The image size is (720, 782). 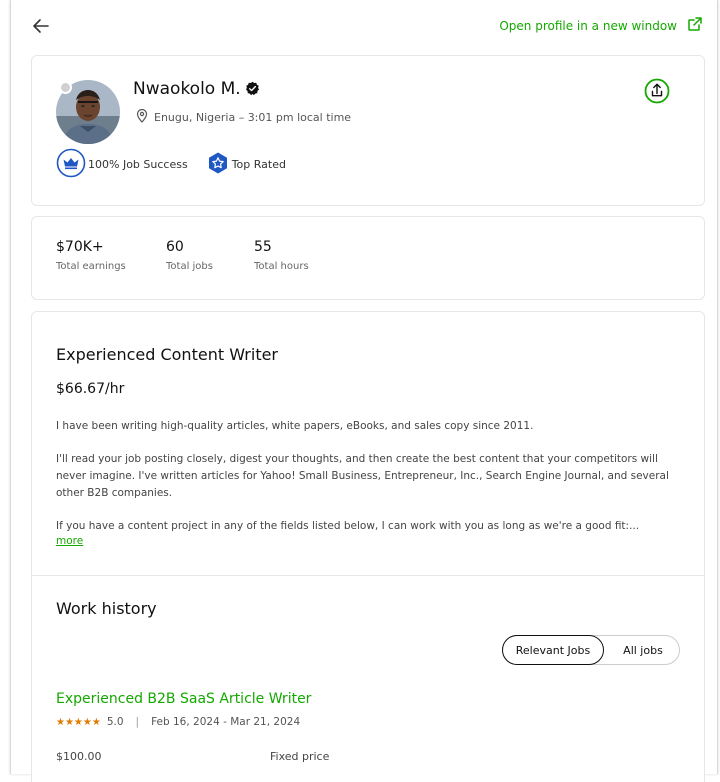 What do you see at coordinates (80, 247) in the screenshot?
I see `stat-value: $70K+` at bounding box center [80, 247].